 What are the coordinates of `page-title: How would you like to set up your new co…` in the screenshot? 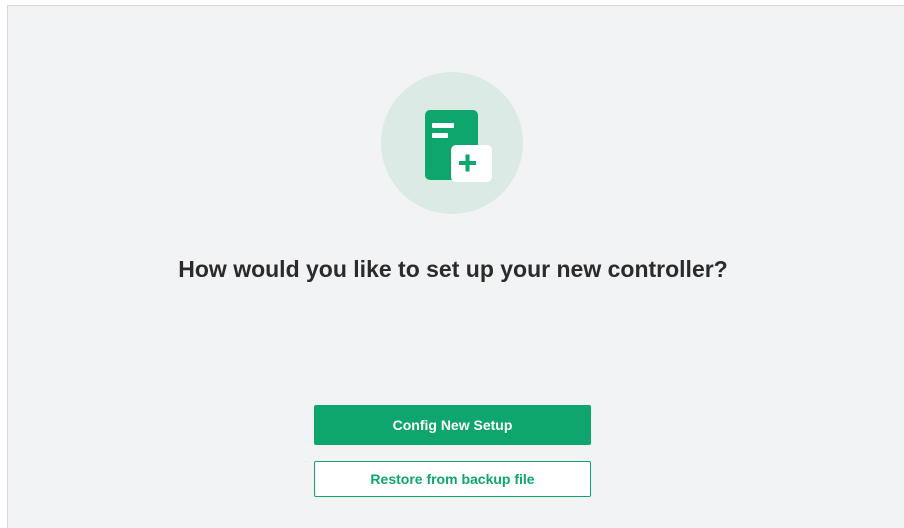 It's located at (453, 269).